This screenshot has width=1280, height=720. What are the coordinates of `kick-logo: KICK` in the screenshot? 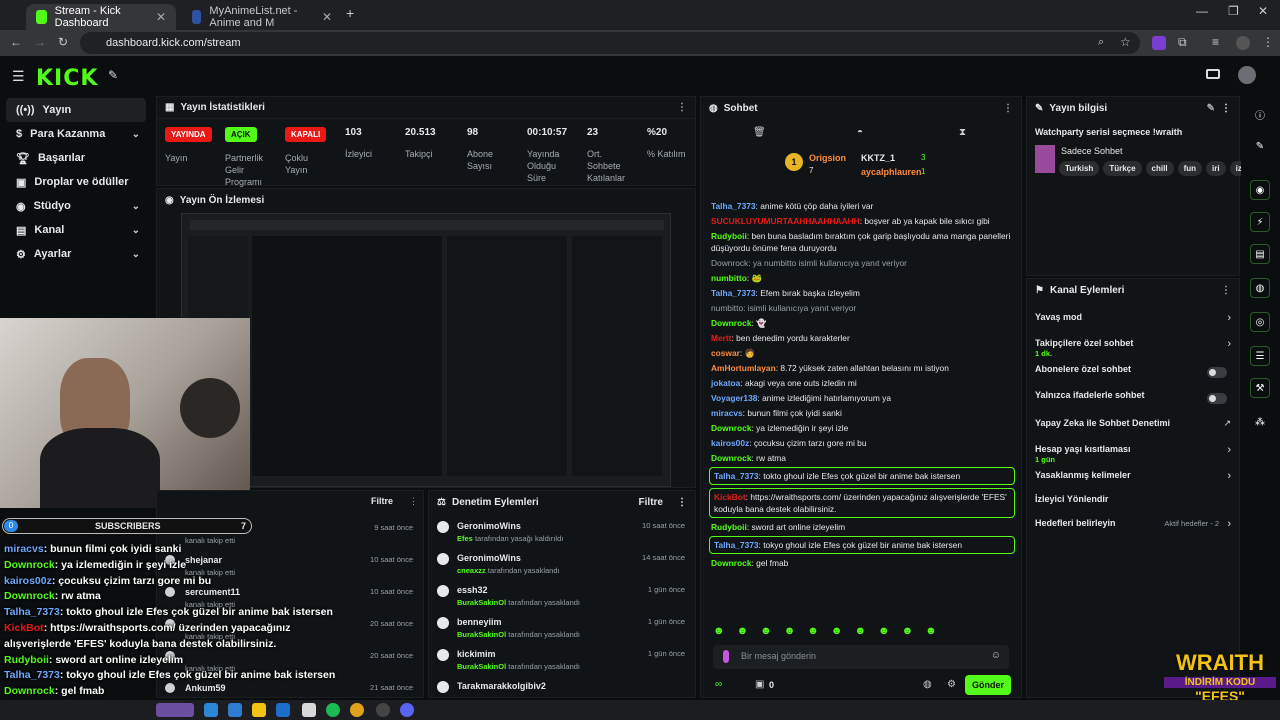 It's located at (67, 78).